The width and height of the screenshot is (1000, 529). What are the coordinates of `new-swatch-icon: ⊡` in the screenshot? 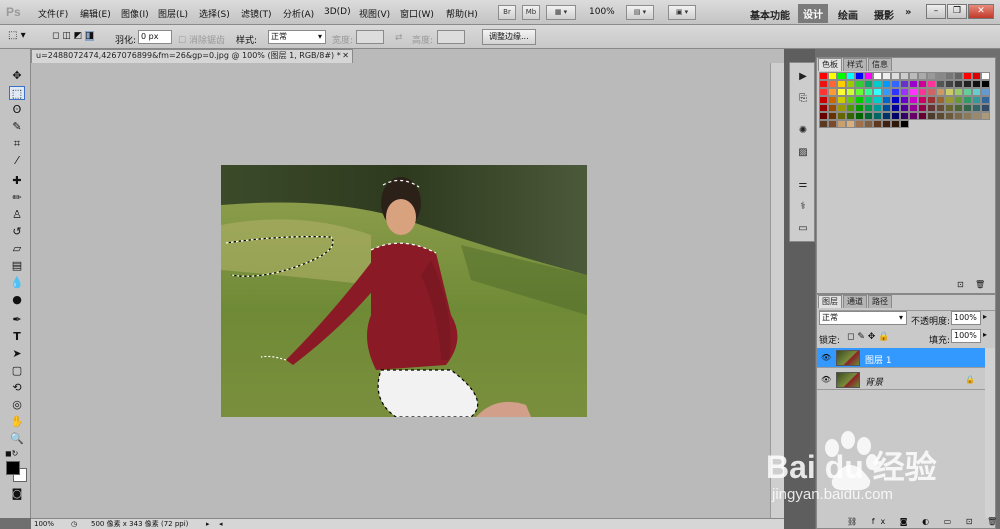 It's located at (960, 284).